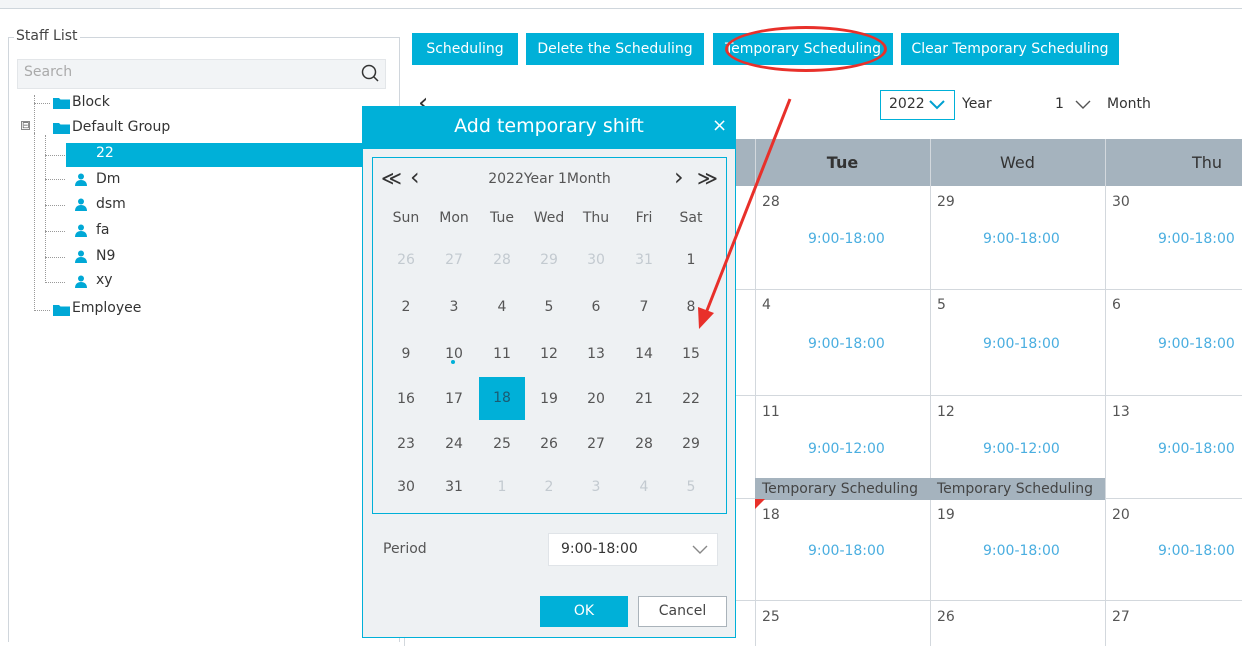 This screenshot has height=646, width=1242. What do you see at coordinates (1010, 49) in the screenshot?
I see `clear-temporary-scheduling-button: Clear Temporary Scheduling` at bounding box center [1010, 49].